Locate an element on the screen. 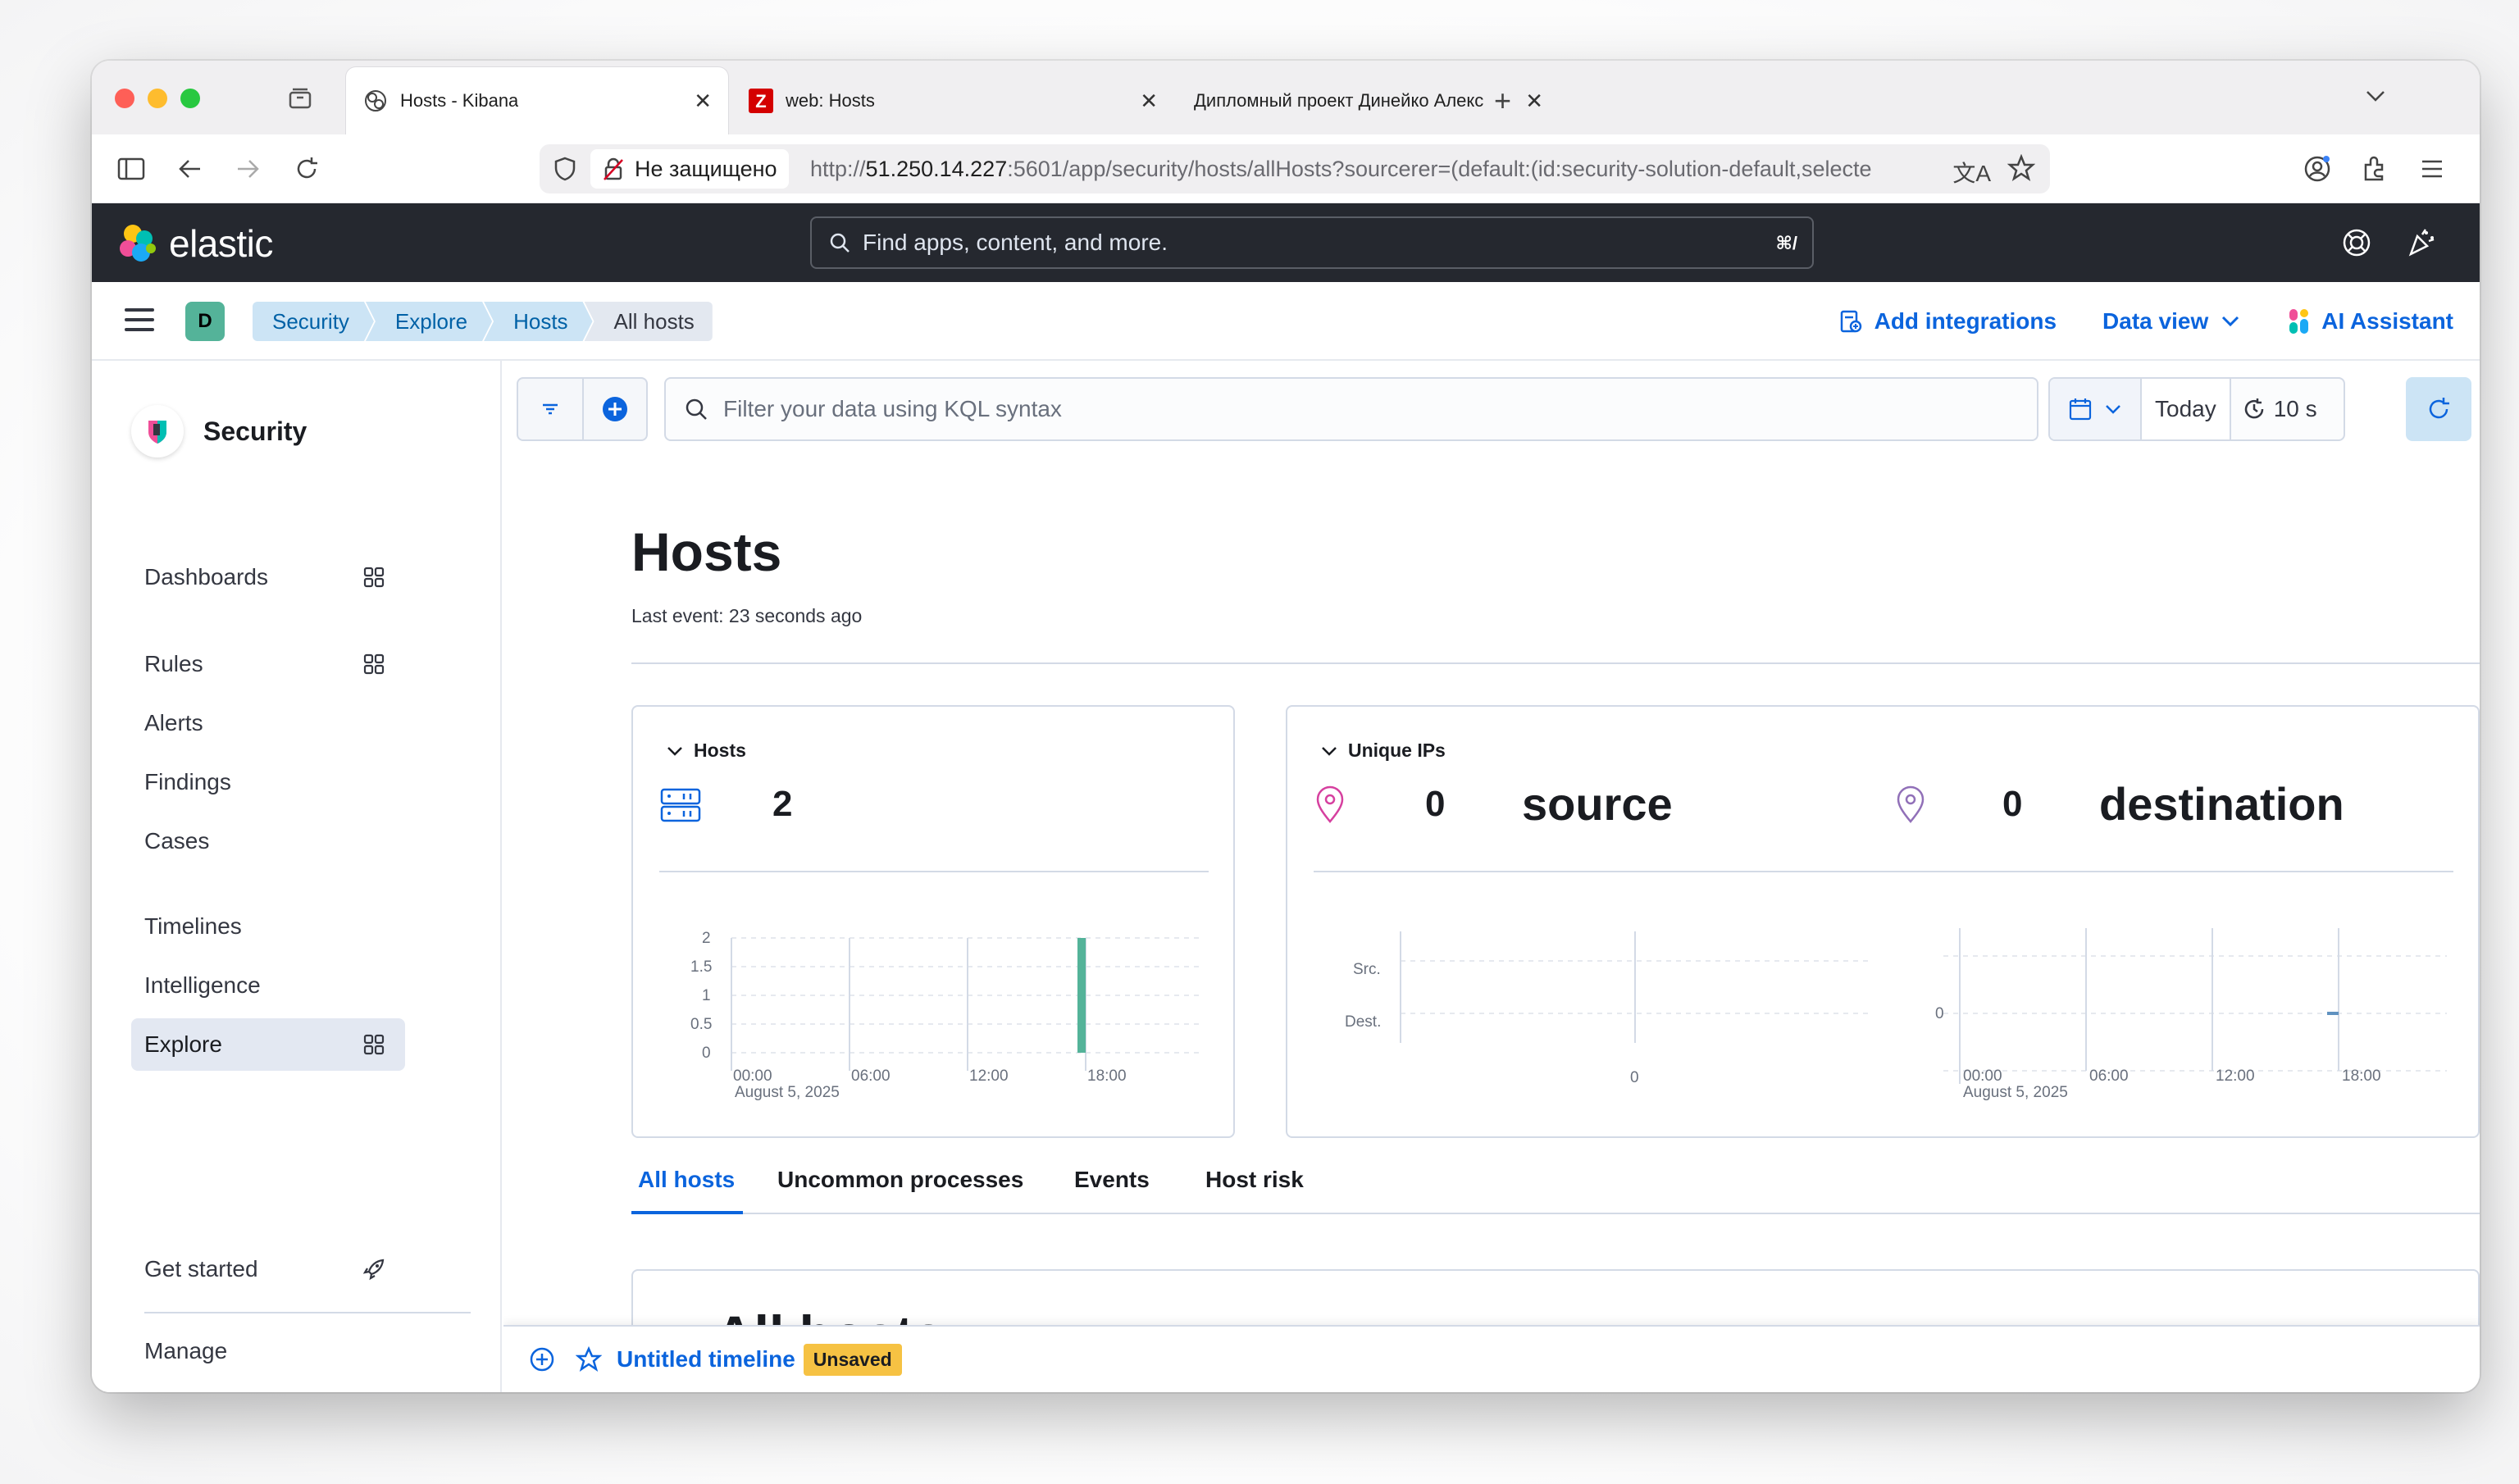  sidebar-item-explore: Explore is located at coordinates (268, 1044).